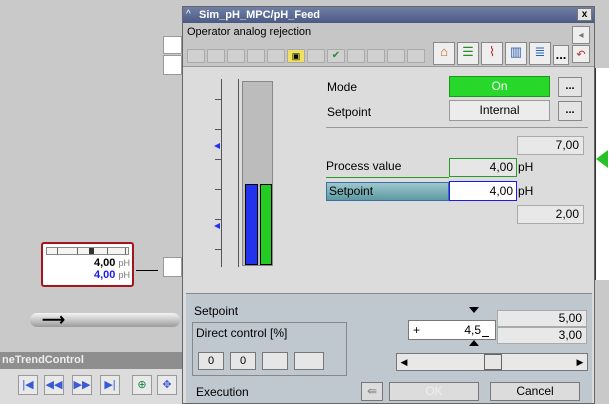 Image resolution: width=609 pixels, height=404 pixels. What do you see at coordinates (82, 385) in the screenshot?
I see `trend-forward-icon: ▶▶` at bounding box center [82, 385].